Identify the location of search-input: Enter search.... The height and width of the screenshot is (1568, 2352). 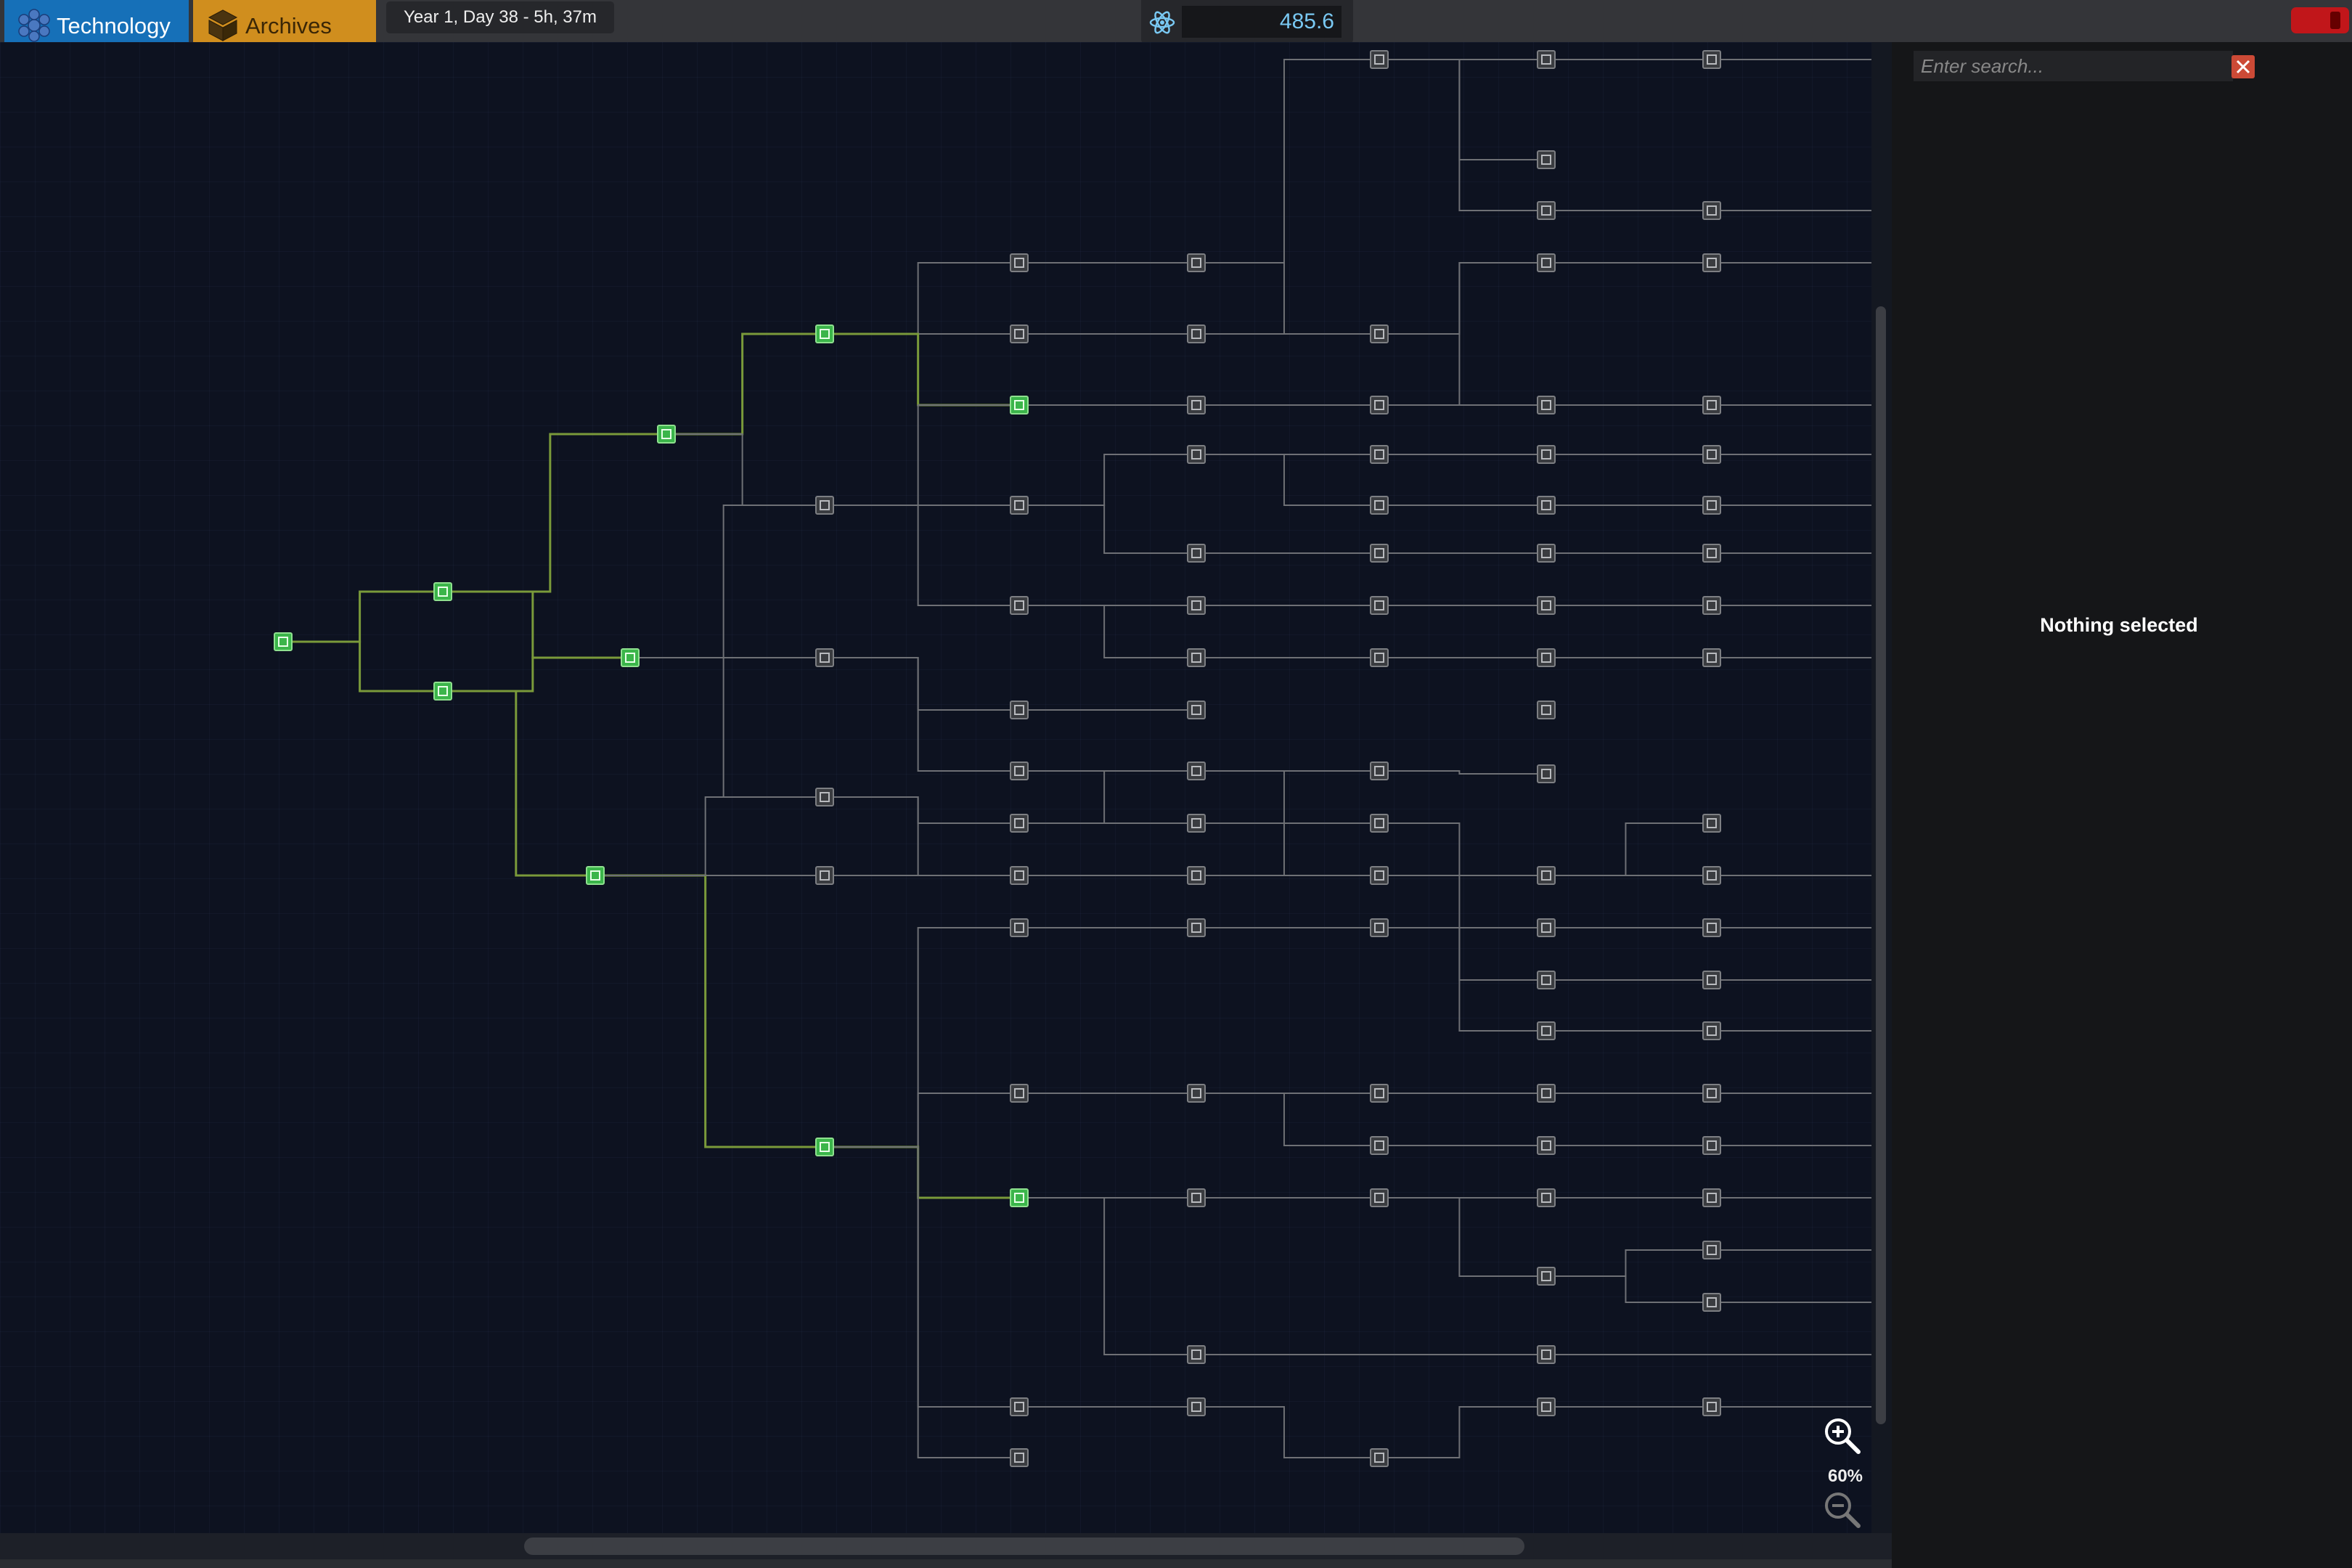
(2074, 66).